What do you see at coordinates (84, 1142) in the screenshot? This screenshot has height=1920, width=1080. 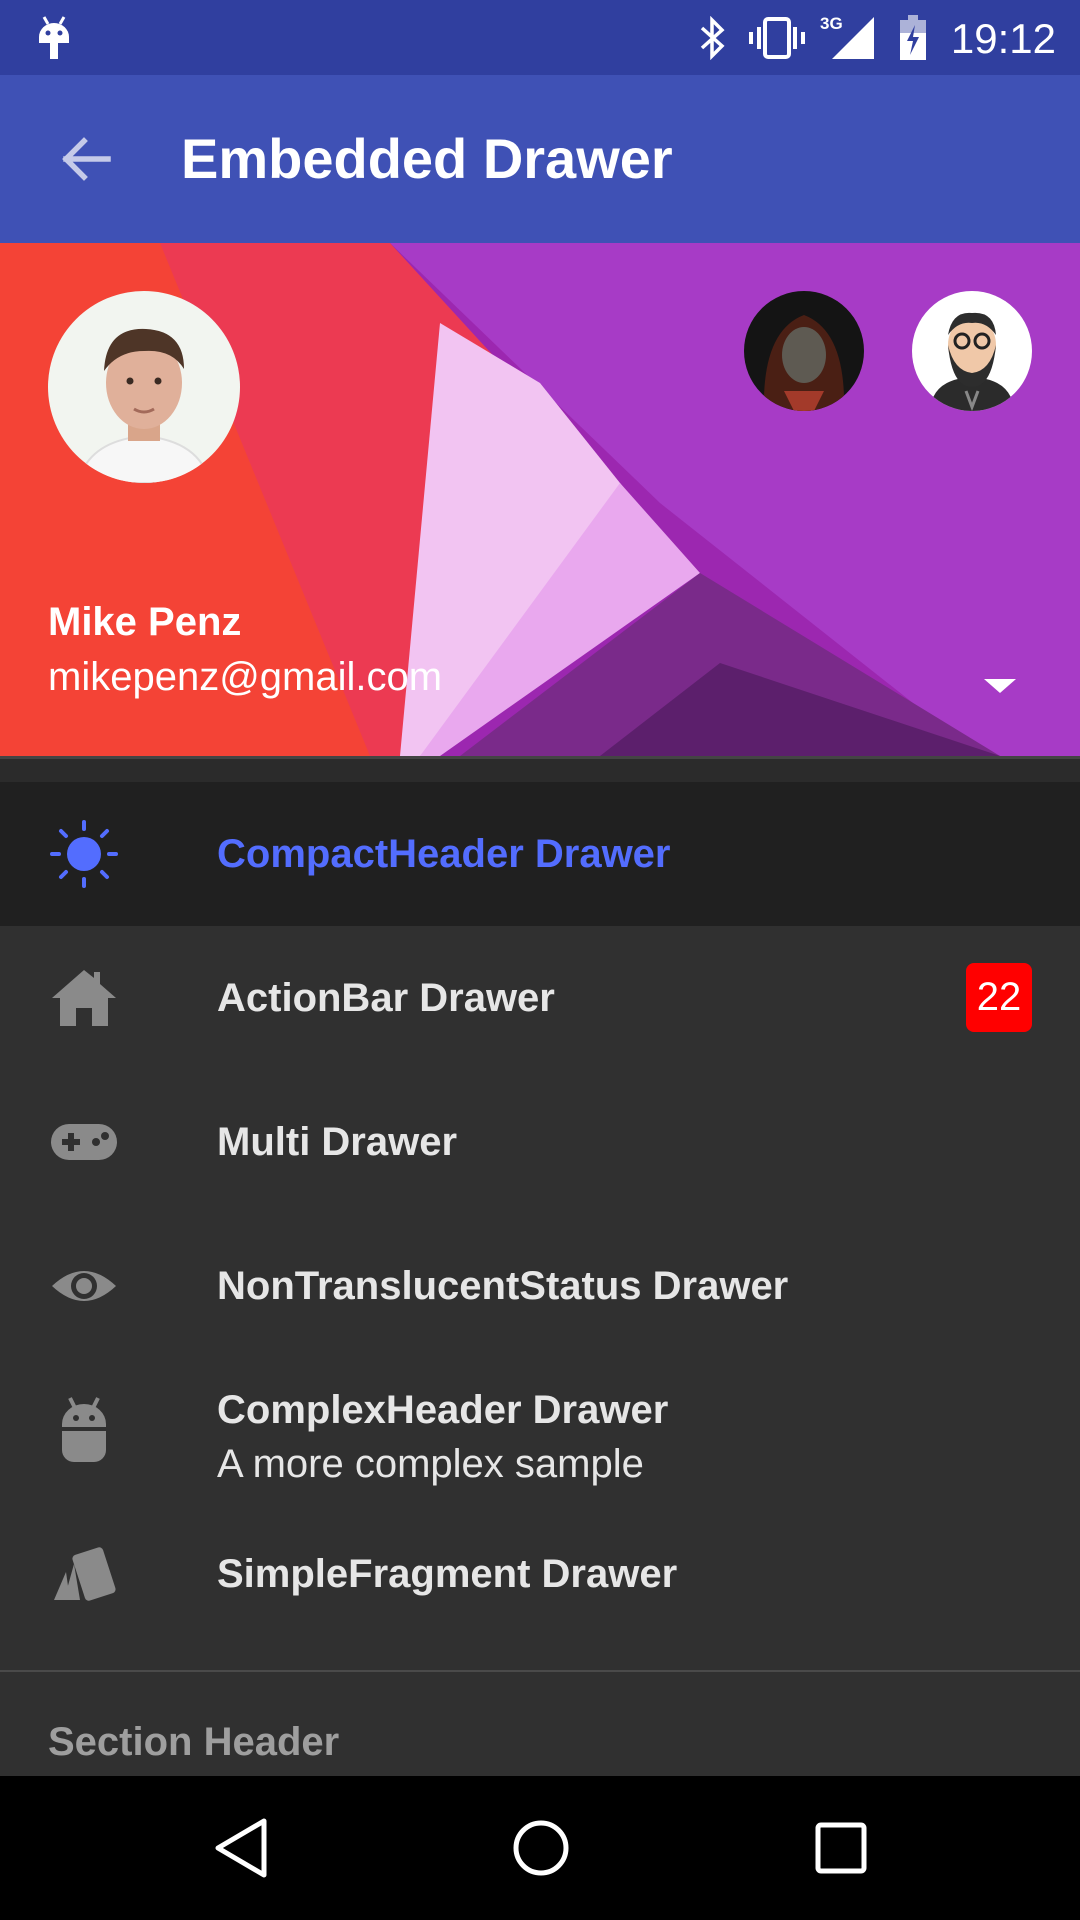 I see `gamepad-icon` at bounding box center [84, 1142].